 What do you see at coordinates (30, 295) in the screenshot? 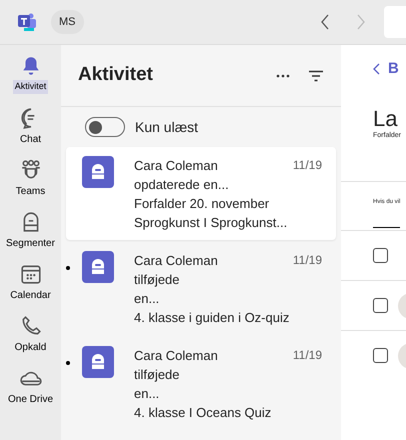
I see `rail-item: Calendar` at bounding box center [30, 295].